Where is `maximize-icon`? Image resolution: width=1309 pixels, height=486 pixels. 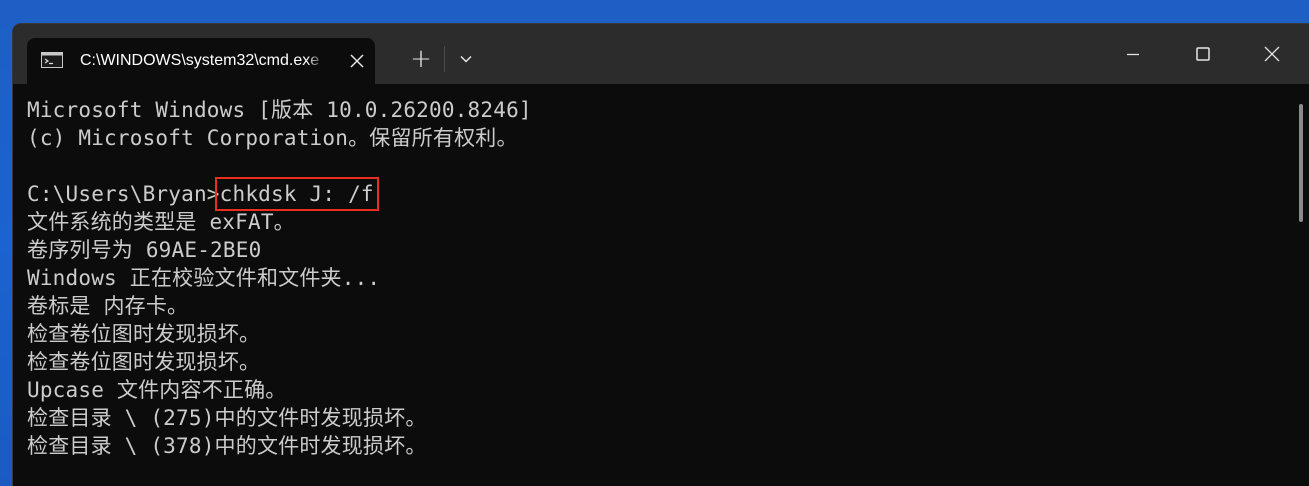 maximize-icon is located at coordinates (1203, 54).